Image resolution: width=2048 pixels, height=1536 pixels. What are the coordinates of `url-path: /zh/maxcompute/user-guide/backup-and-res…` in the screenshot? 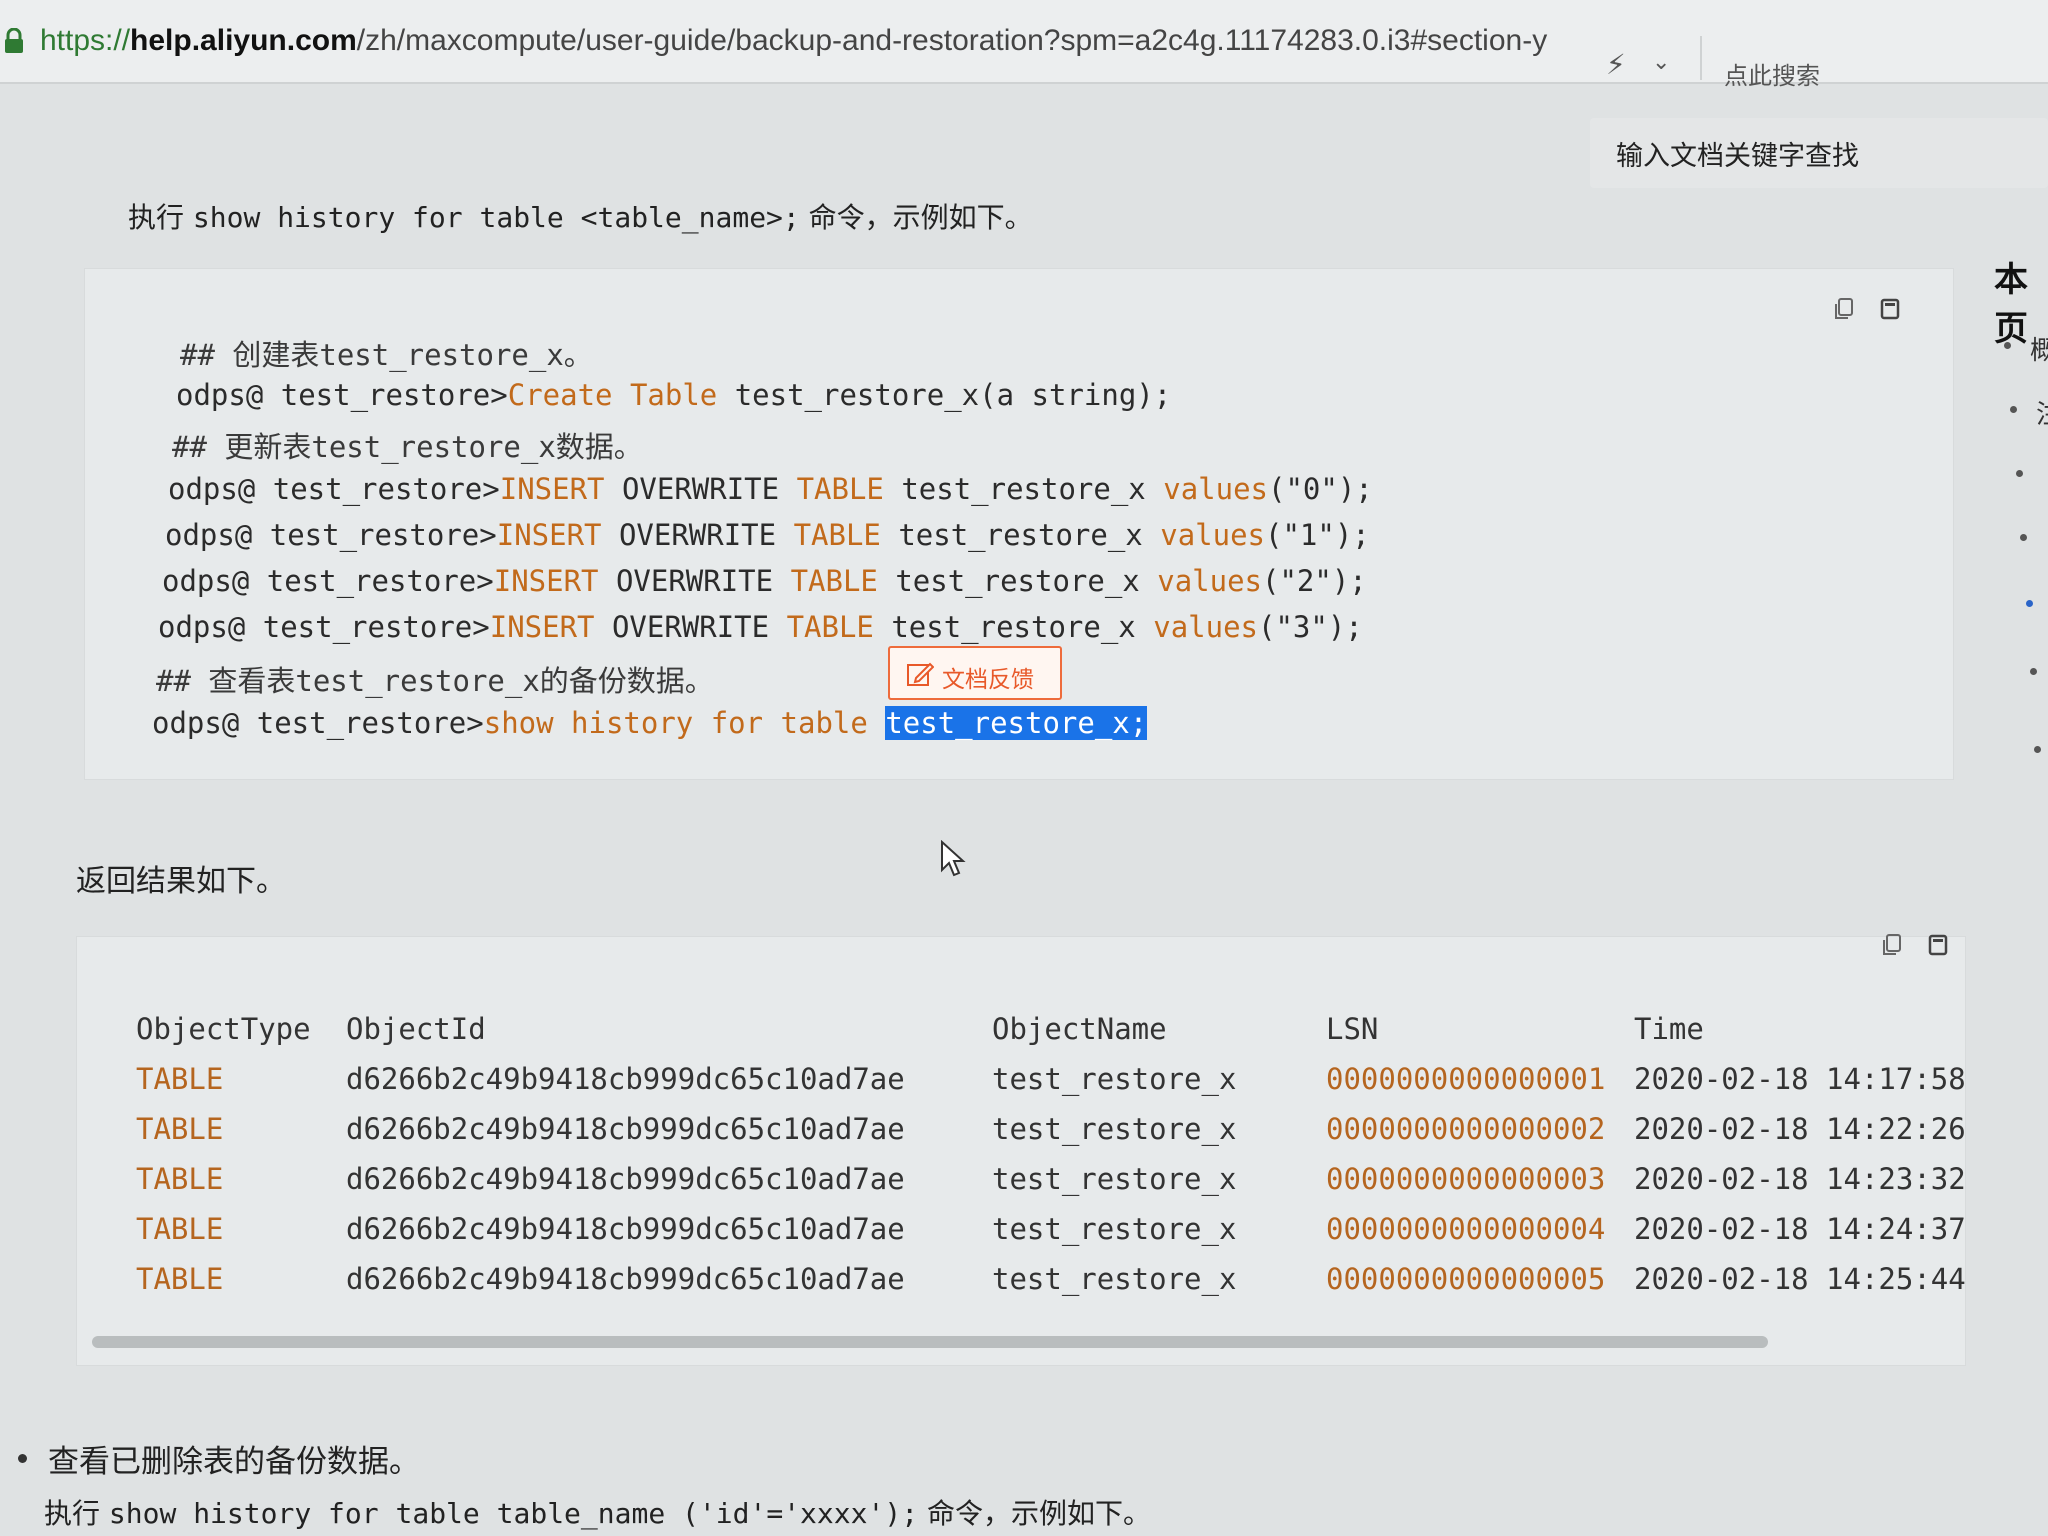 It's located at (952, 40).